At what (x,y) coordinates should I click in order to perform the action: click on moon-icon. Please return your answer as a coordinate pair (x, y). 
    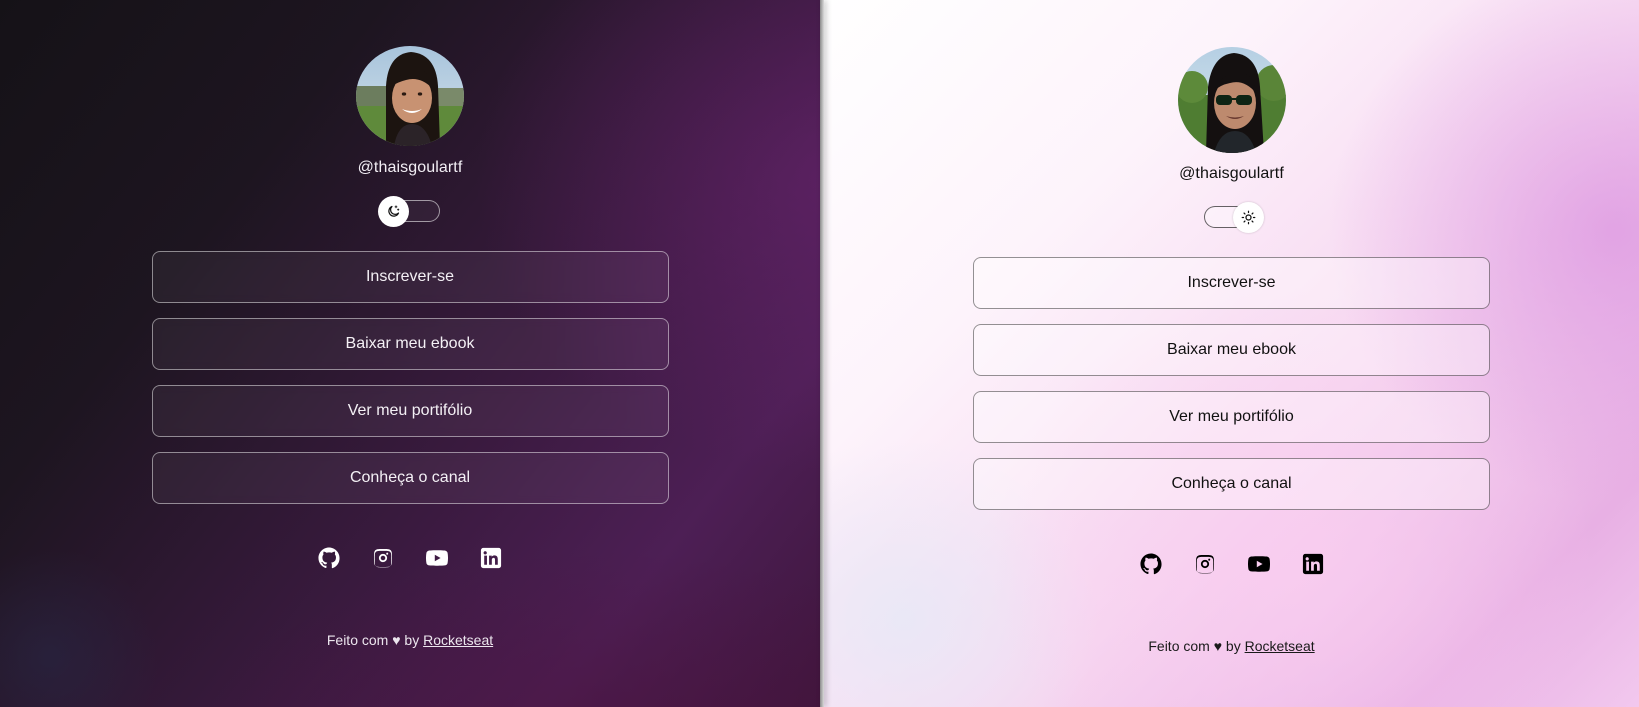
    Looking at the image, I should click on (394, 211).